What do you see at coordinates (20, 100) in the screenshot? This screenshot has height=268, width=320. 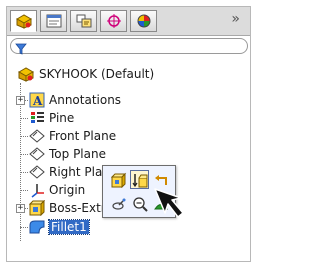 I see `expand-annotations-button: +` at bounding box center [20, 100].